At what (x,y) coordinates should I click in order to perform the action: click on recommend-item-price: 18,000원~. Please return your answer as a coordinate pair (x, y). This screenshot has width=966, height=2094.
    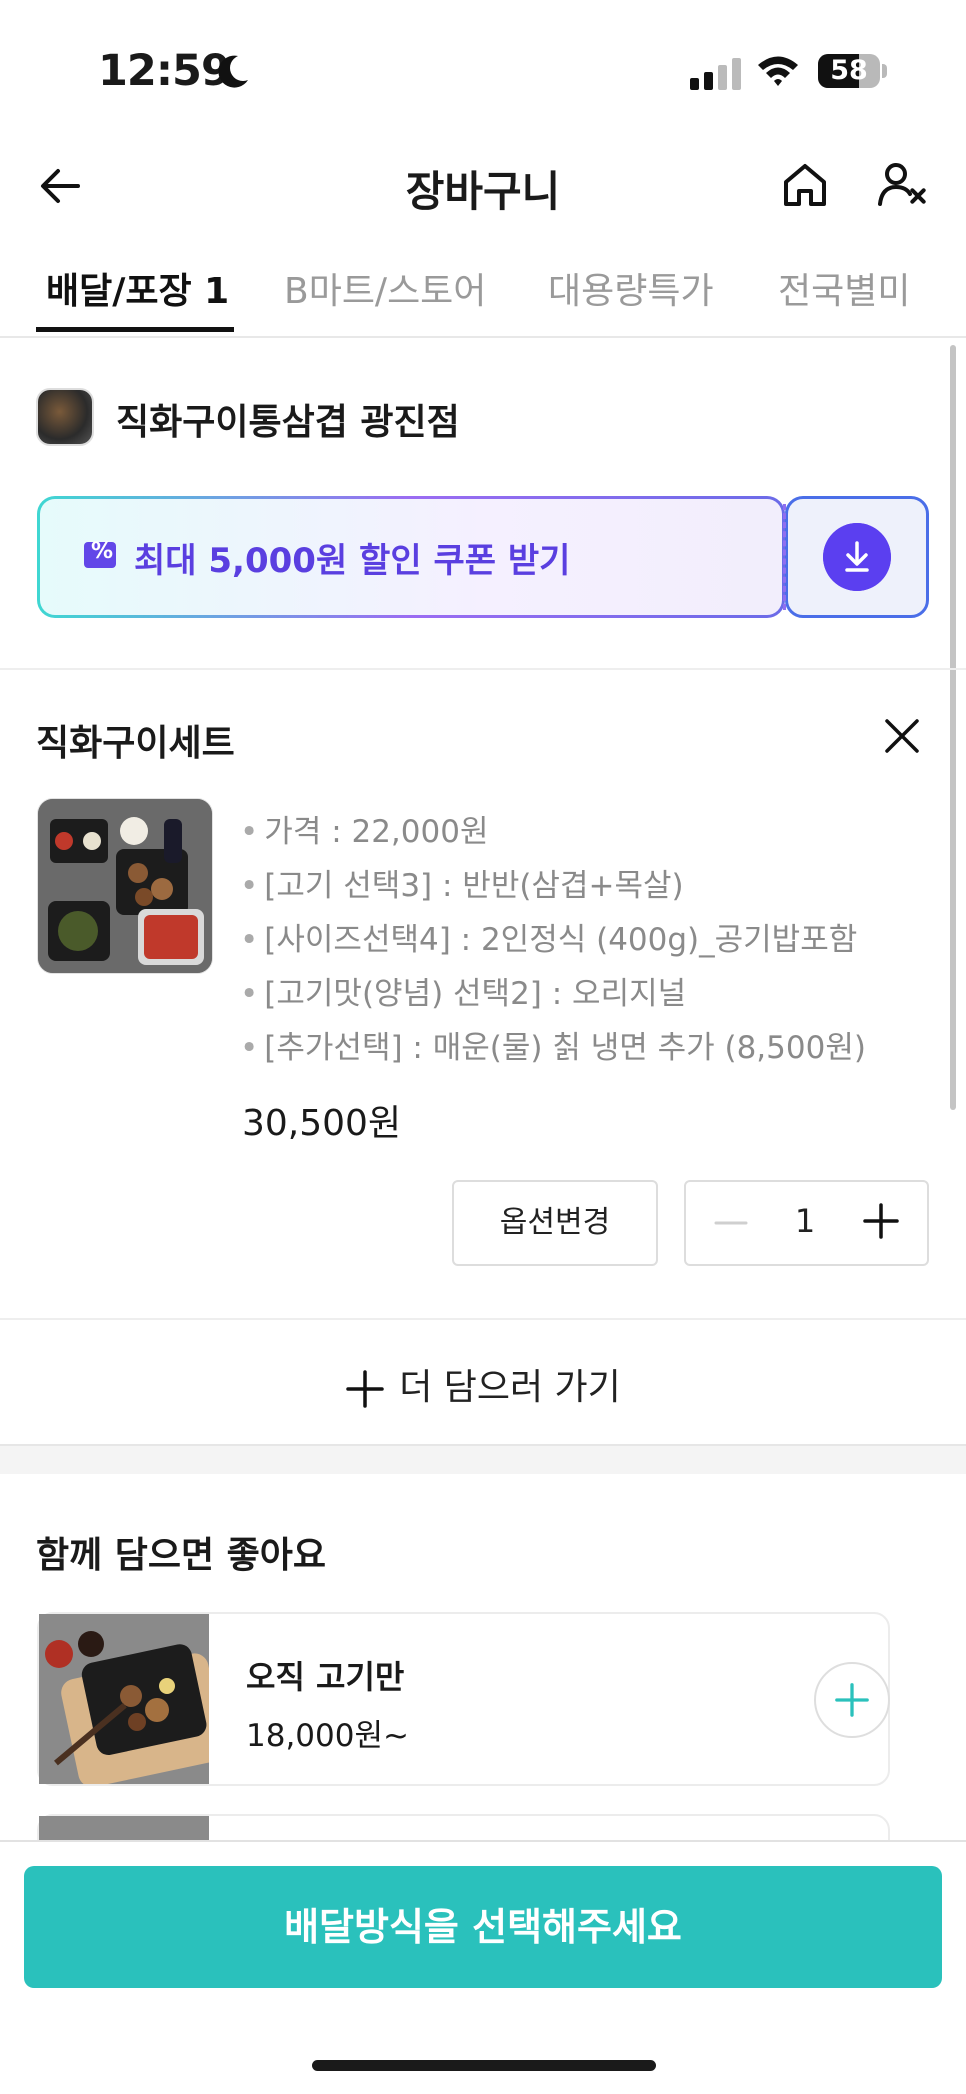
    Looking at the image, I should click on (327, 1736).